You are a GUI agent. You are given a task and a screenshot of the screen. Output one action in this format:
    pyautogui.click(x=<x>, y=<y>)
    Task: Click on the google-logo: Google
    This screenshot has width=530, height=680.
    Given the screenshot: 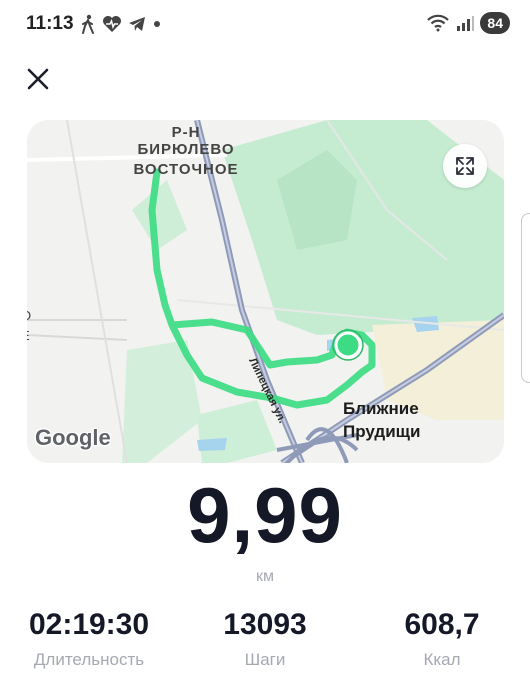 What is the action you would take?
    pyautogui.click(x=73, y=437)
    